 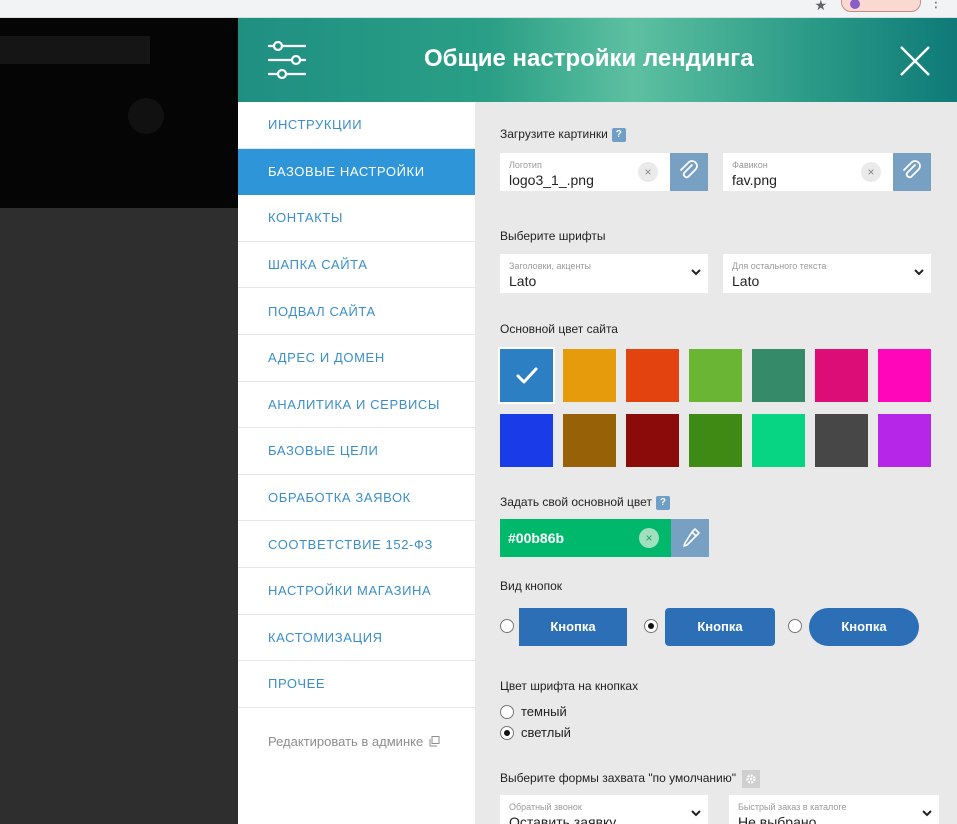 I want to click on sidebar-item-label: ШАПКА САЙТА, so click(x=318, y=265).